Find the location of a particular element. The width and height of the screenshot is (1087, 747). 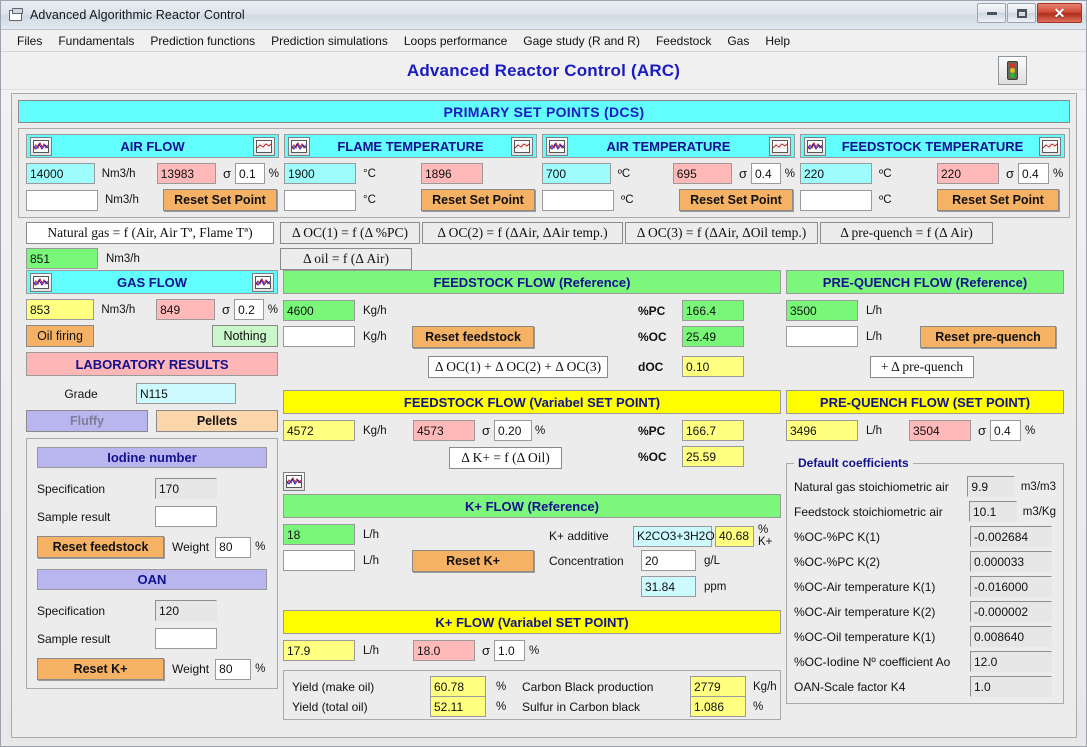

gas-flow-trend-icon-left is located at coordinates (41, 282).